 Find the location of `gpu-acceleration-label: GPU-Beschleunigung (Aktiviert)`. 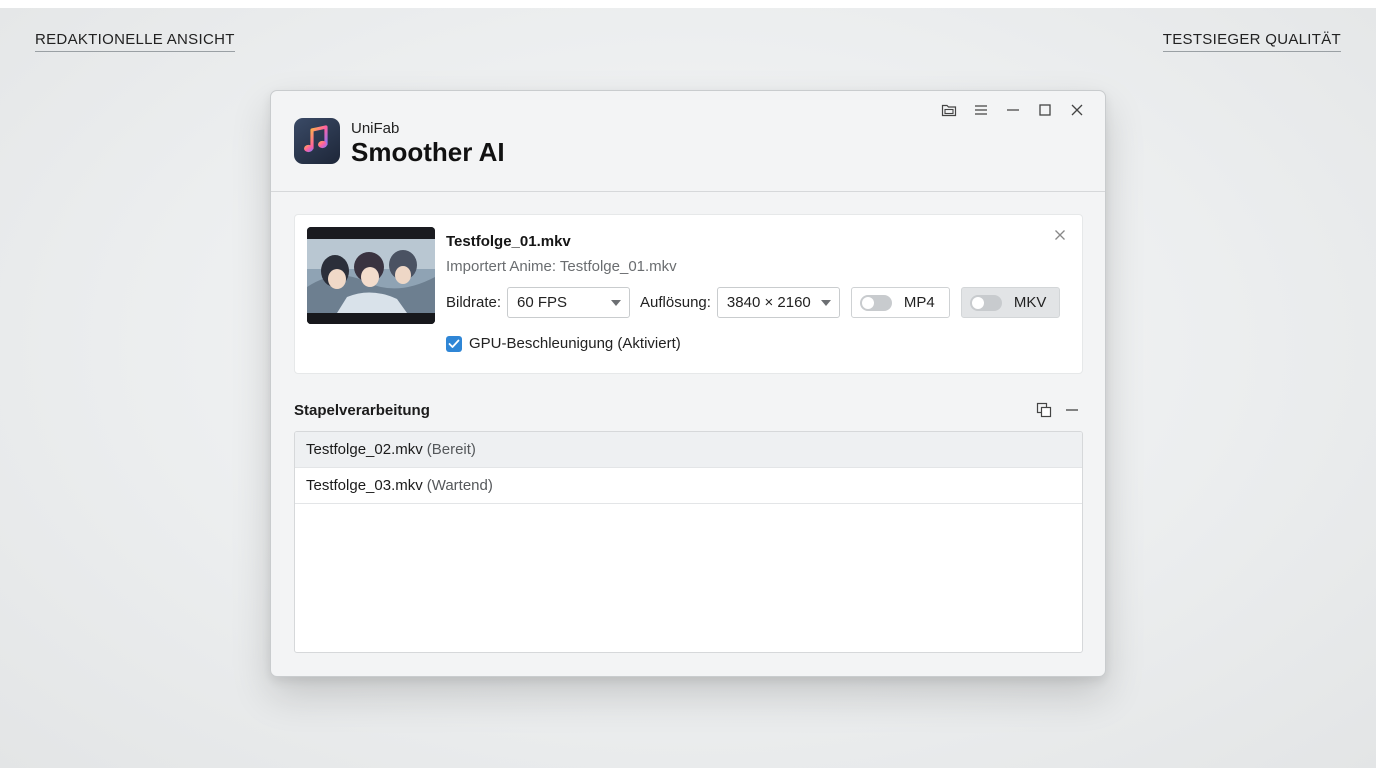

gpu-acceleration-label: GPU-Beschleunigung (Aktiviert) is located at coordinates (575, 343).